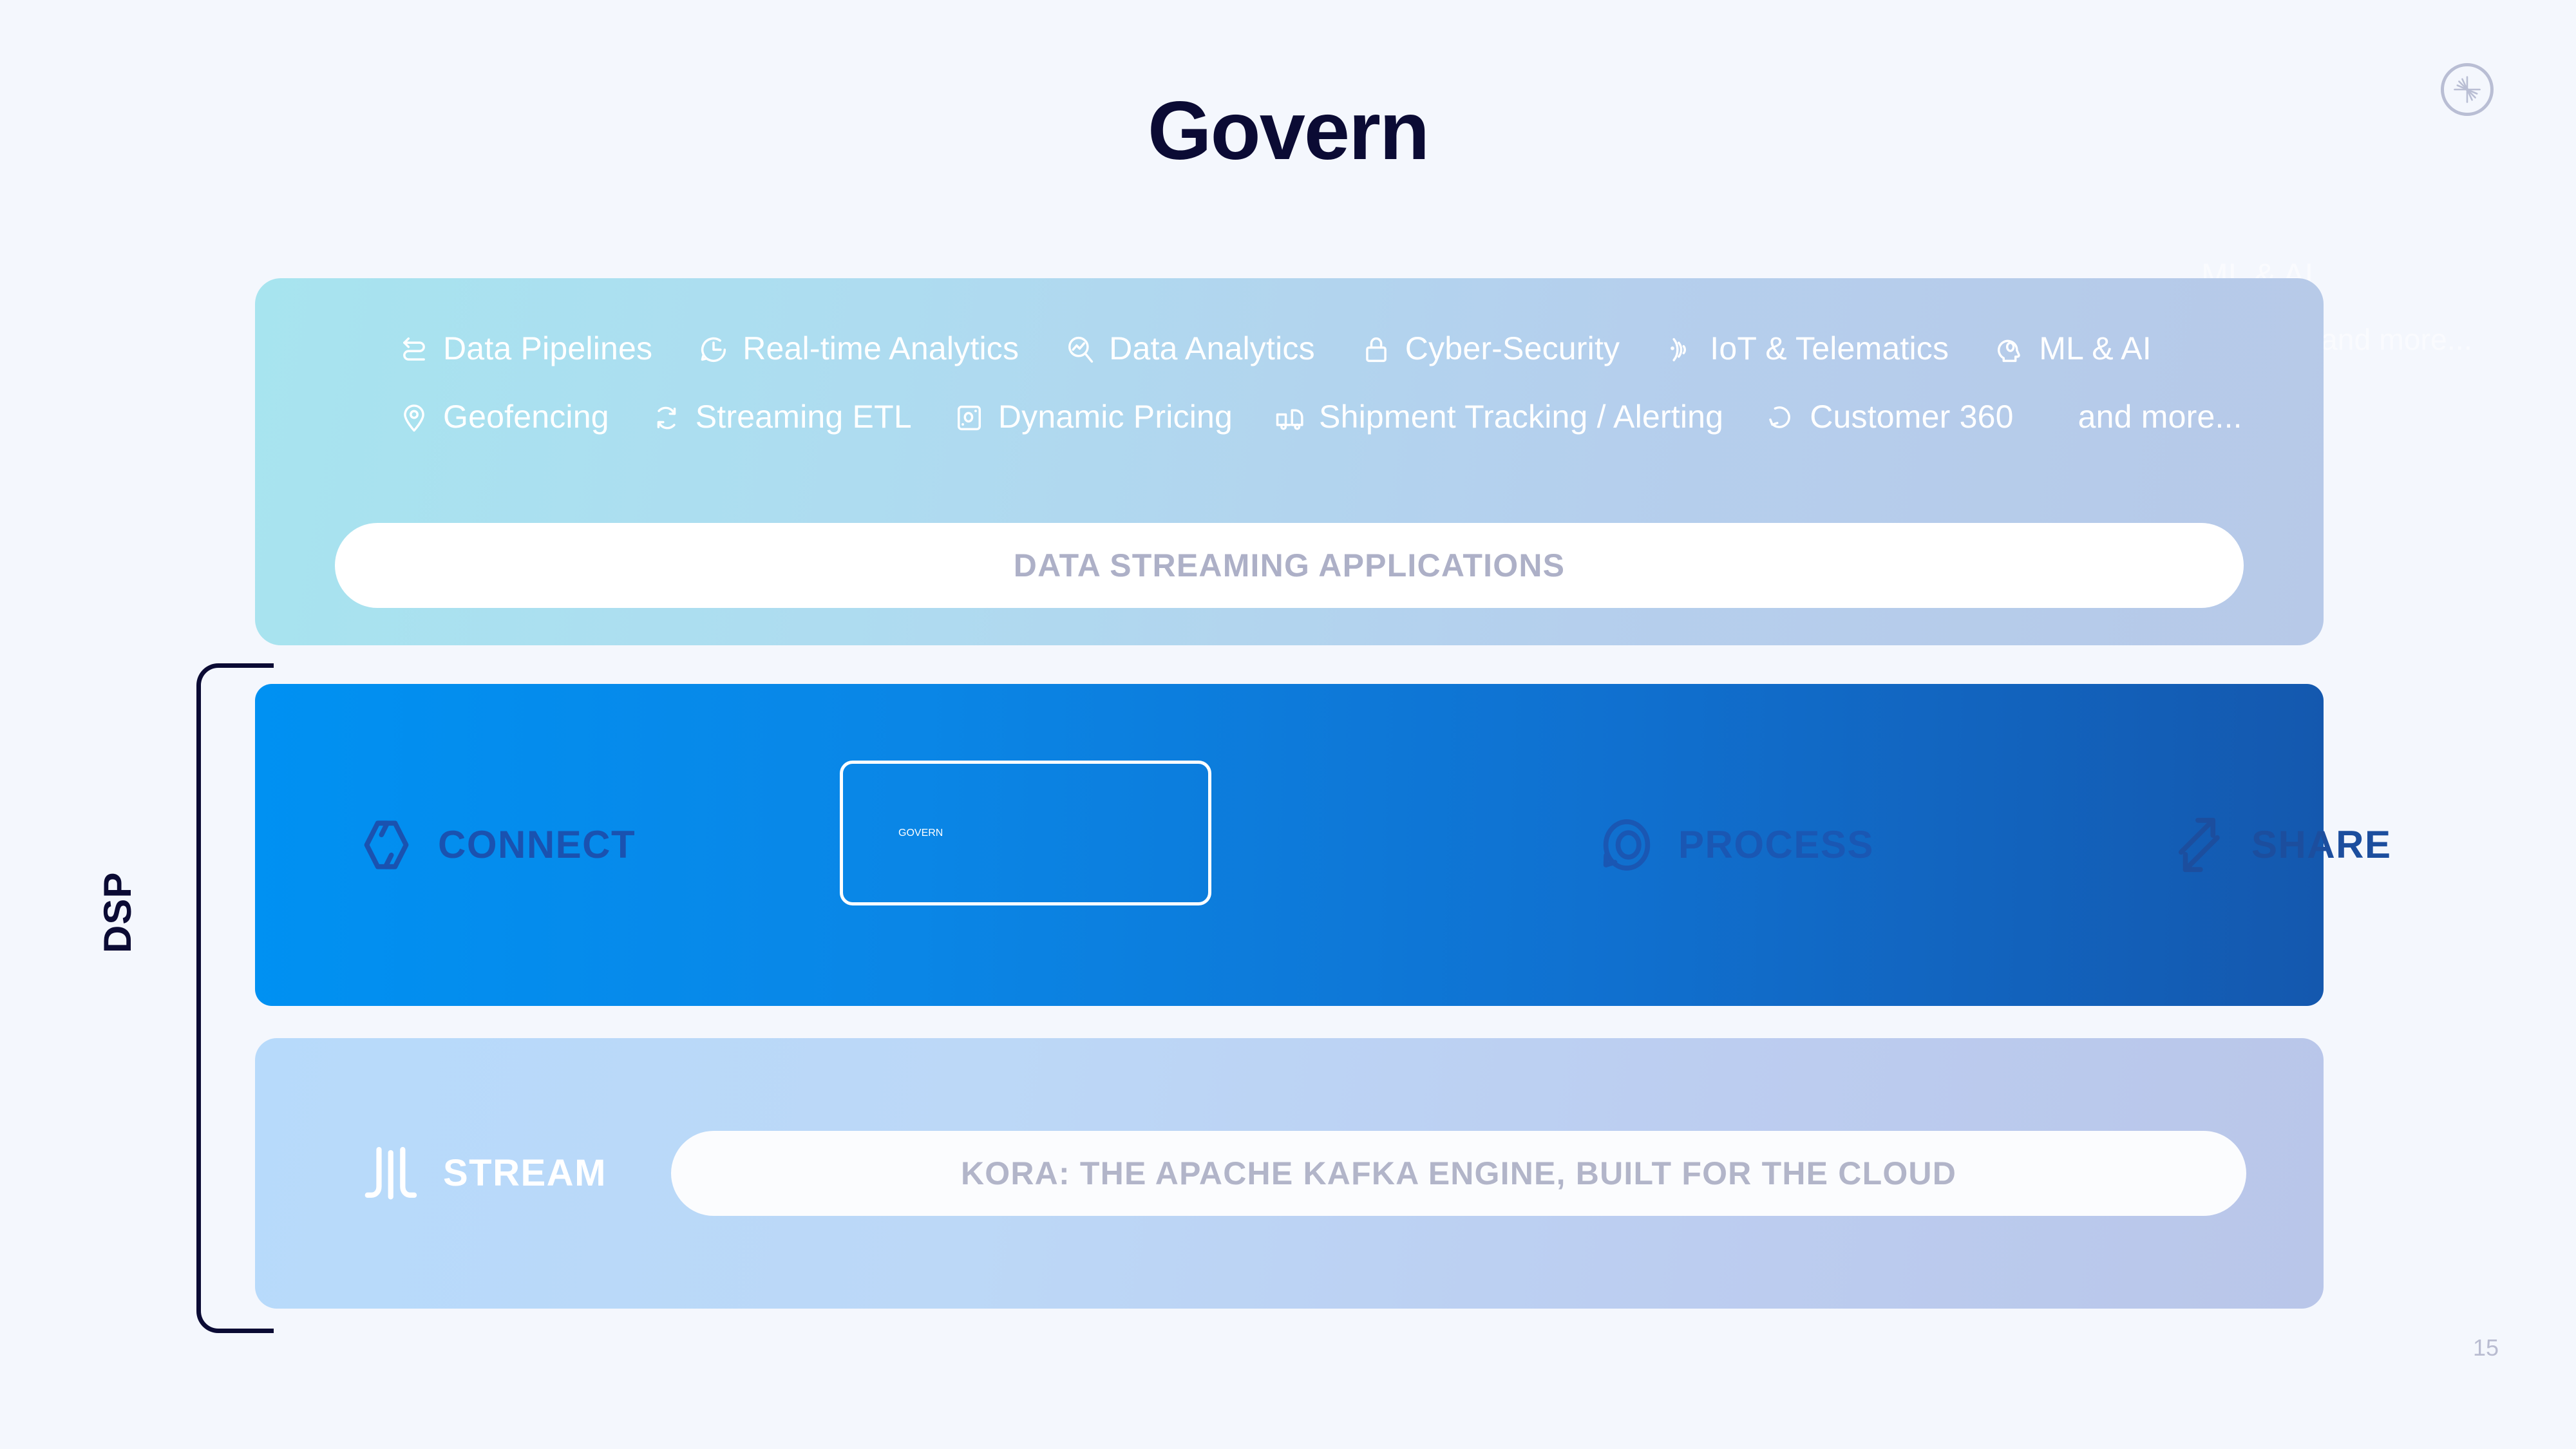 The image size is (2576, 1449). I want to click on stream-label: STREAM, so click(525, 1173).